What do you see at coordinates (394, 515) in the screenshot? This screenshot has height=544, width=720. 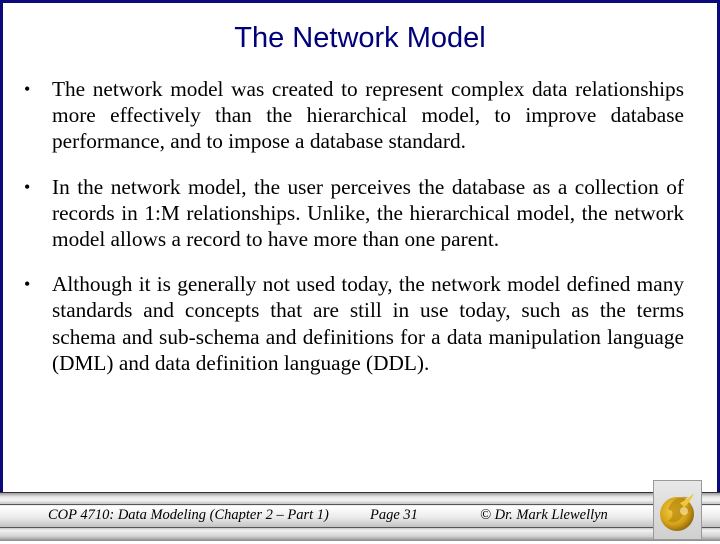 I see `footer-page-number: Page 31` at bounding box center [394, 515].